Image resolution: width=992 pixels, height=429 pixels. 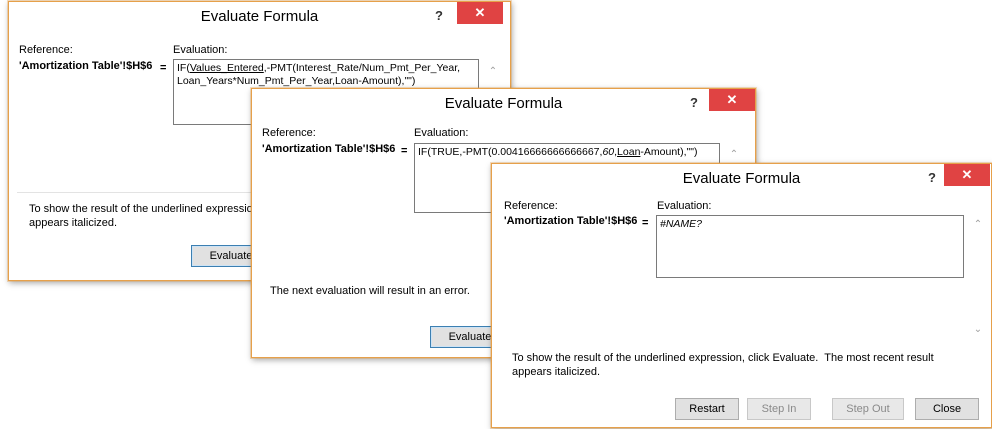 I want to click on restart-button: Restart, so click(x=707, y=409).